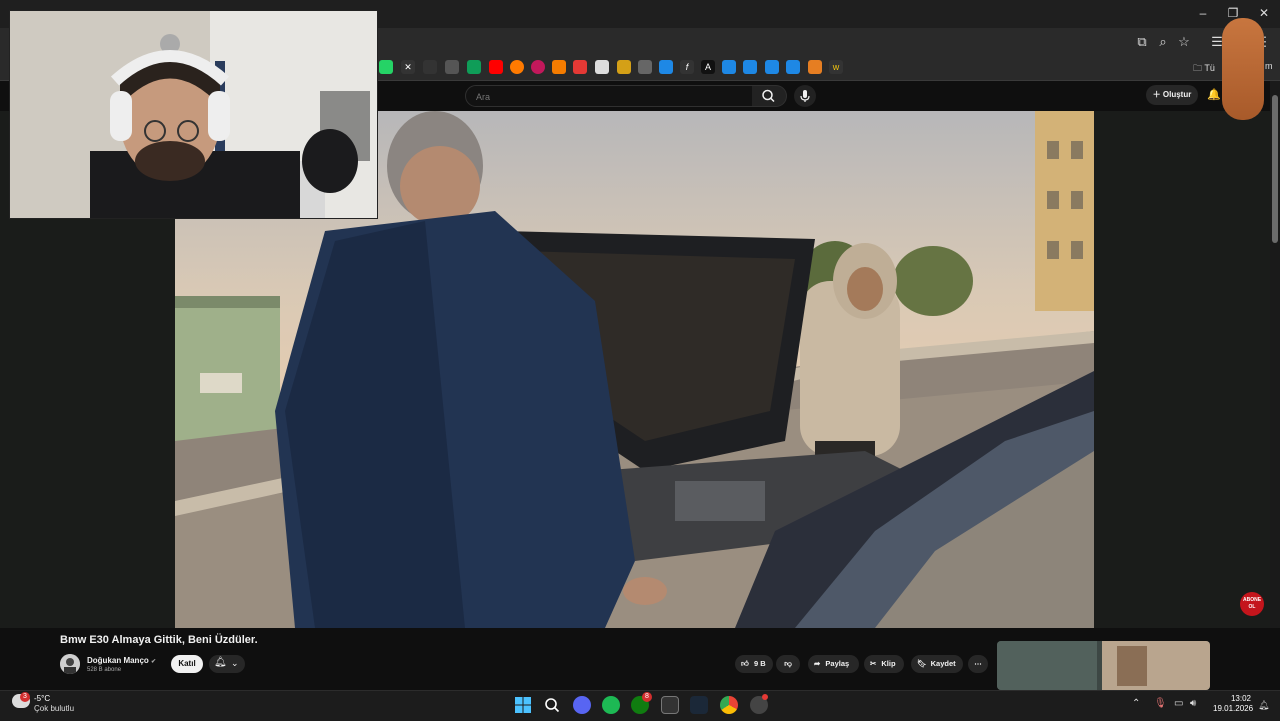  What do you see at coordinates (922, 663) in the screenshot?
I see `bookmark-icon: 🔖︎` at bounding box center [922, 663].